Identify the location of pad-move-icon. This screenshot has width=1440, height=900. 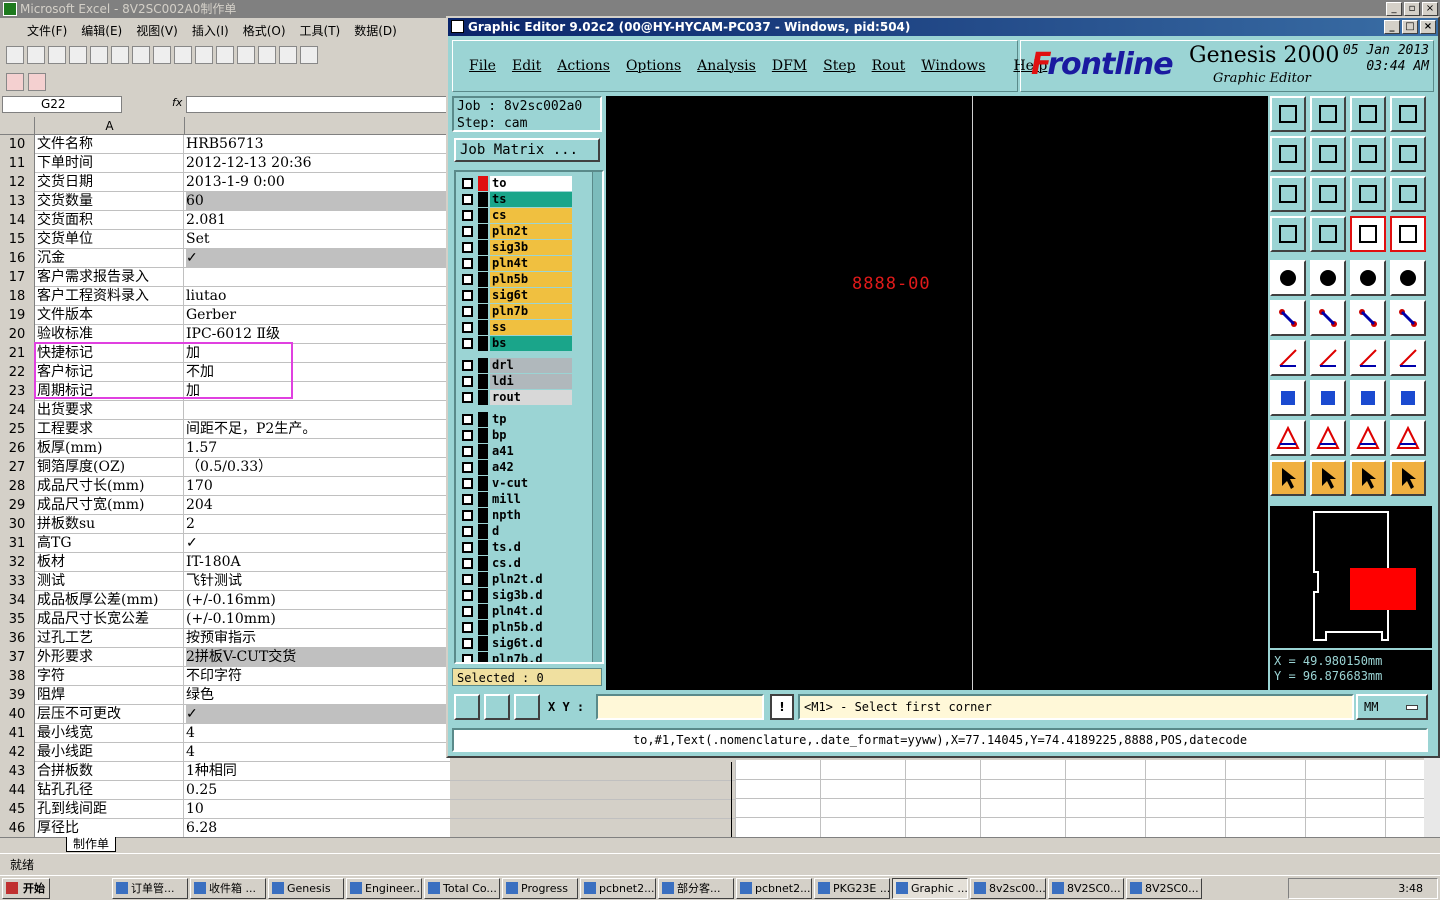
(1288, 398).